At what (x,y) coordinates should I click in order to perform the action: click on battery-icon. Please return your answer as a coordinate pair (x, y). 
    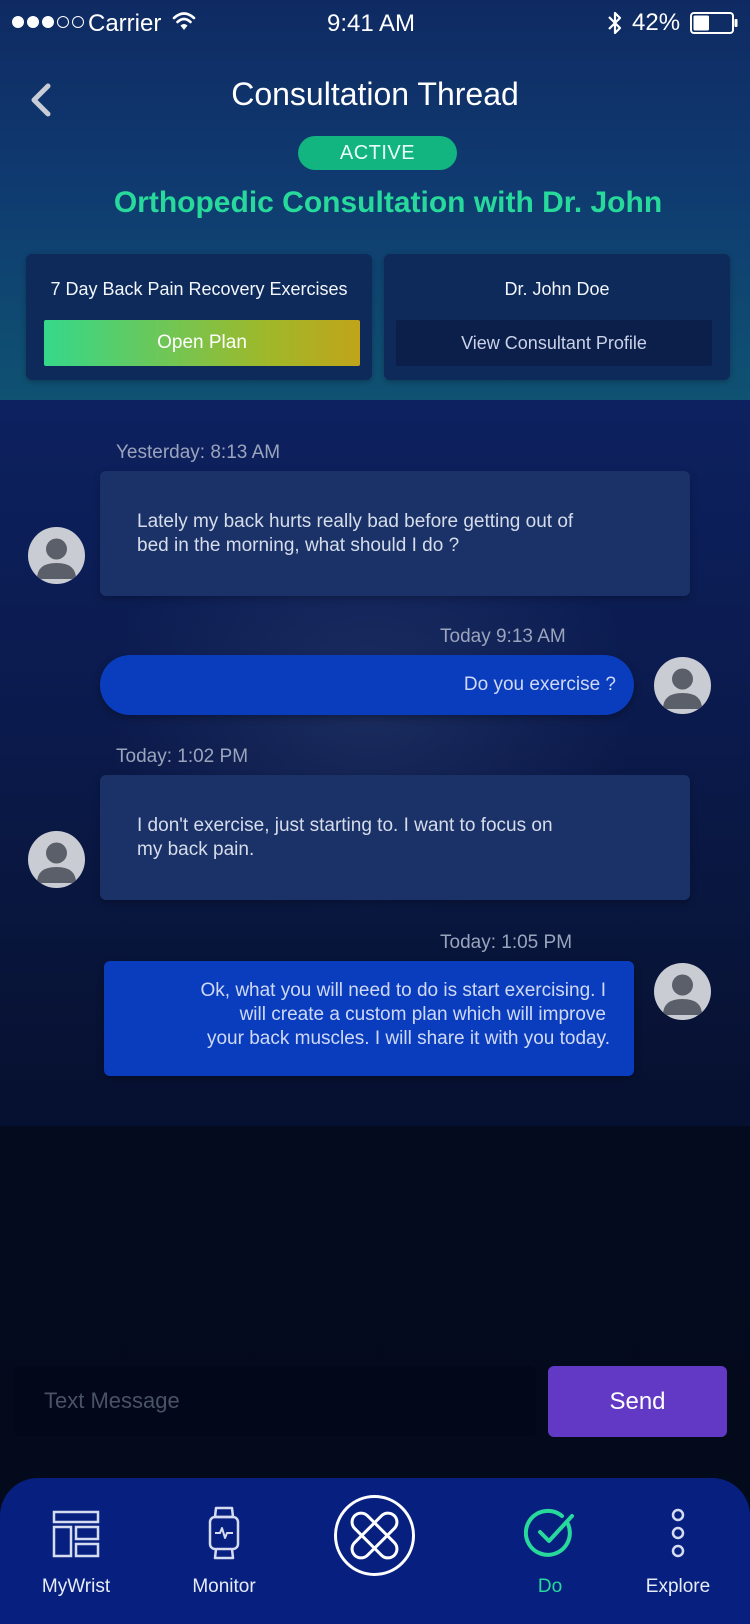
    Looking at the image, I should click on (714, 23).